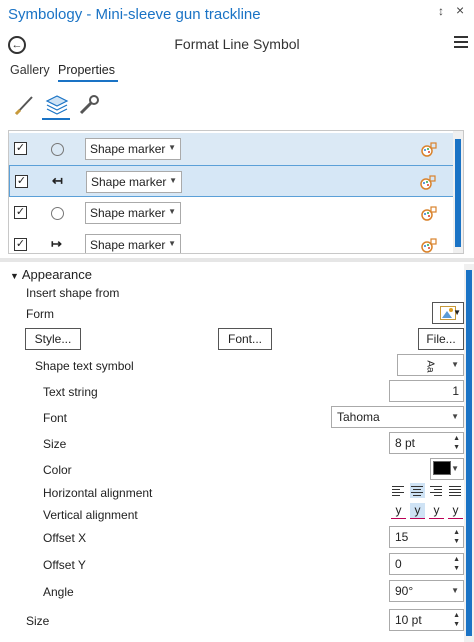 The image size is (474, 642). I want to click on valign-bottom-icon: y, so click(455, 511).